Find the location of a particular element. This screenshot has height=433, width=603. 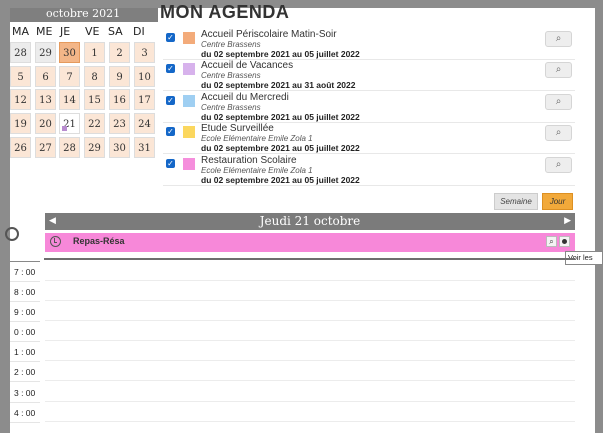

calendar-day-cell: 21 is located at coordinates (69, 123).